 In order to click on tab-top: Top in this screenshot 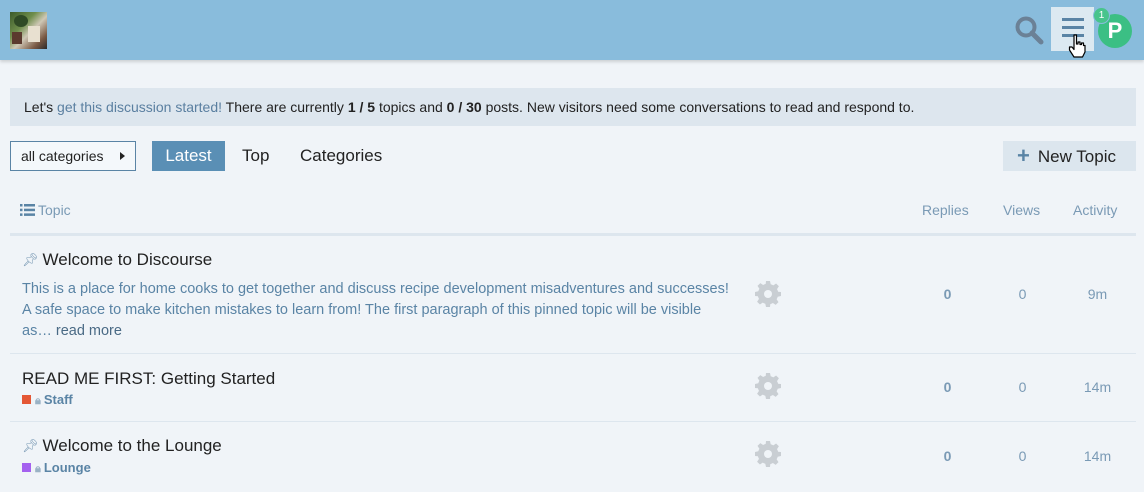, I will do `click(255, 156)`.